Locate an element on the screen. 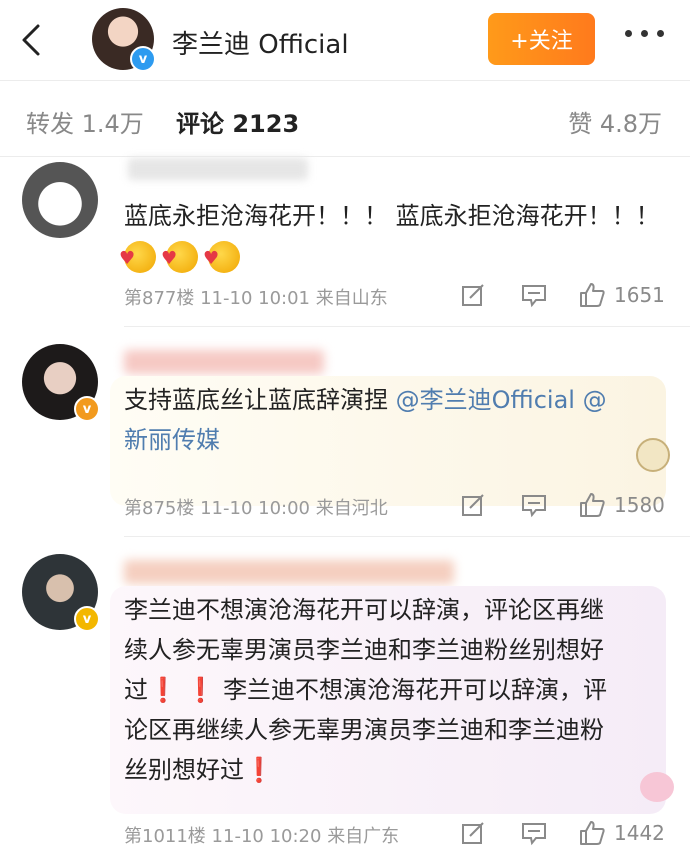 Image resolution: width=690 pixels, height=858 pixels. tab-comments: 评论 2123 is located at coordinates (237, 121).